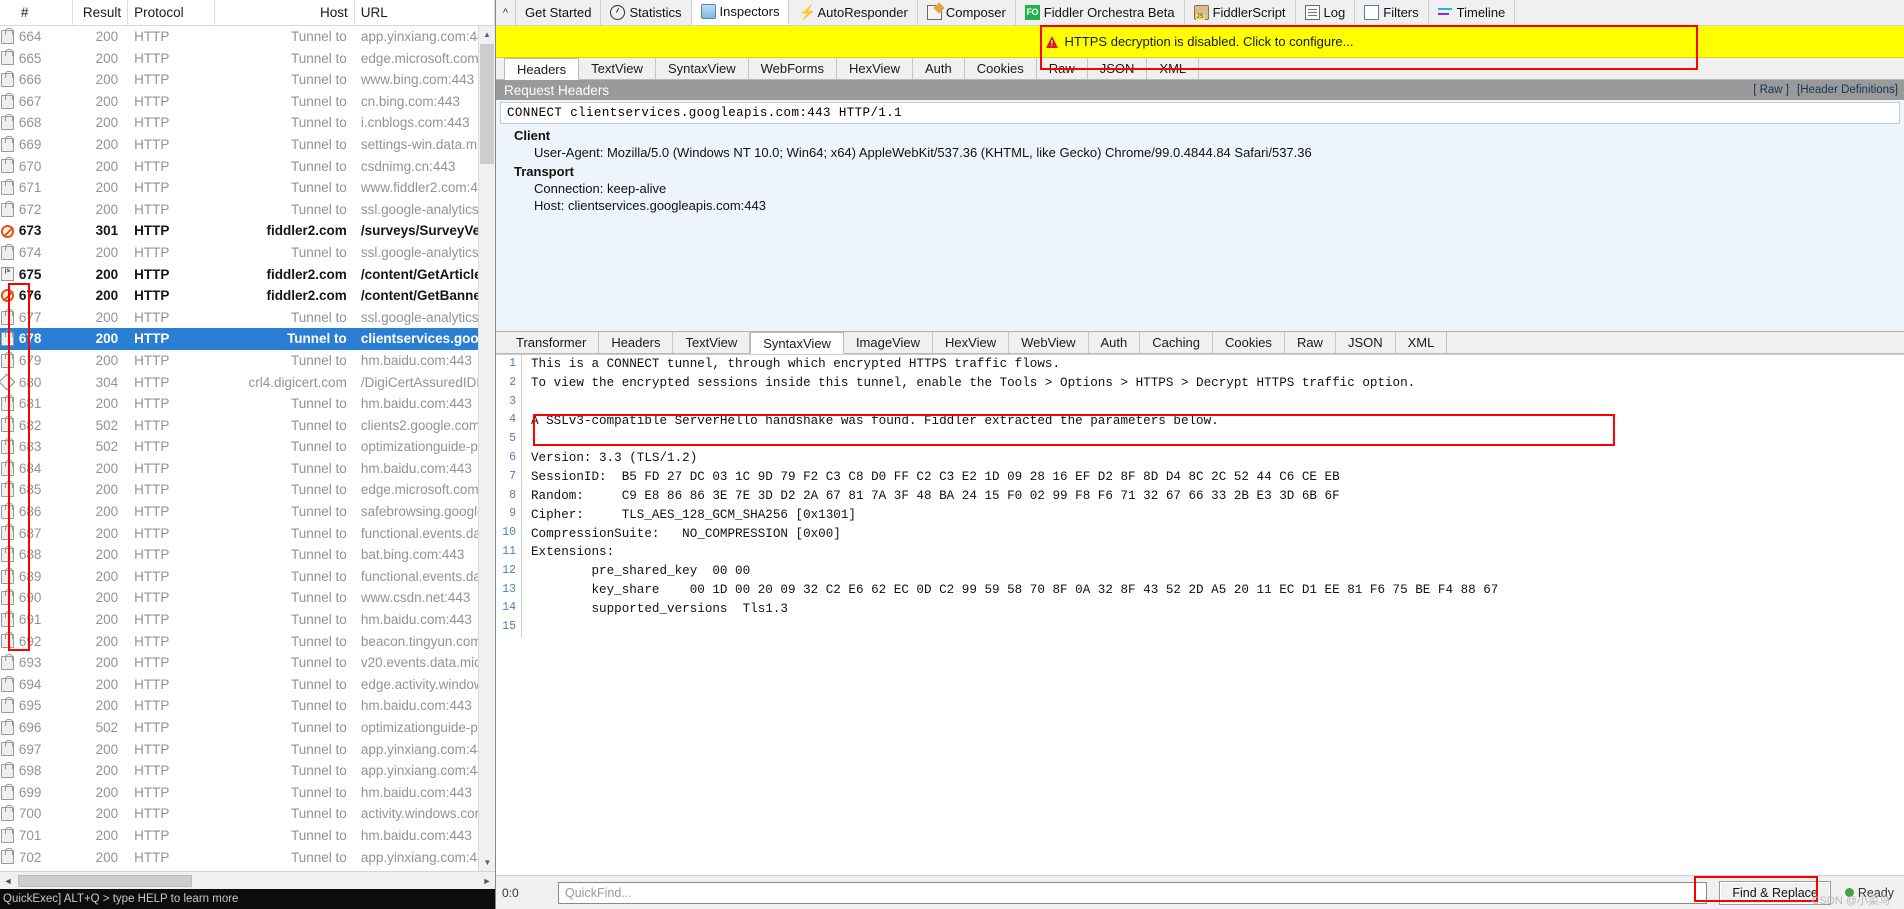  I want to click on request-tab-headers: Headers, so click(542, 69).